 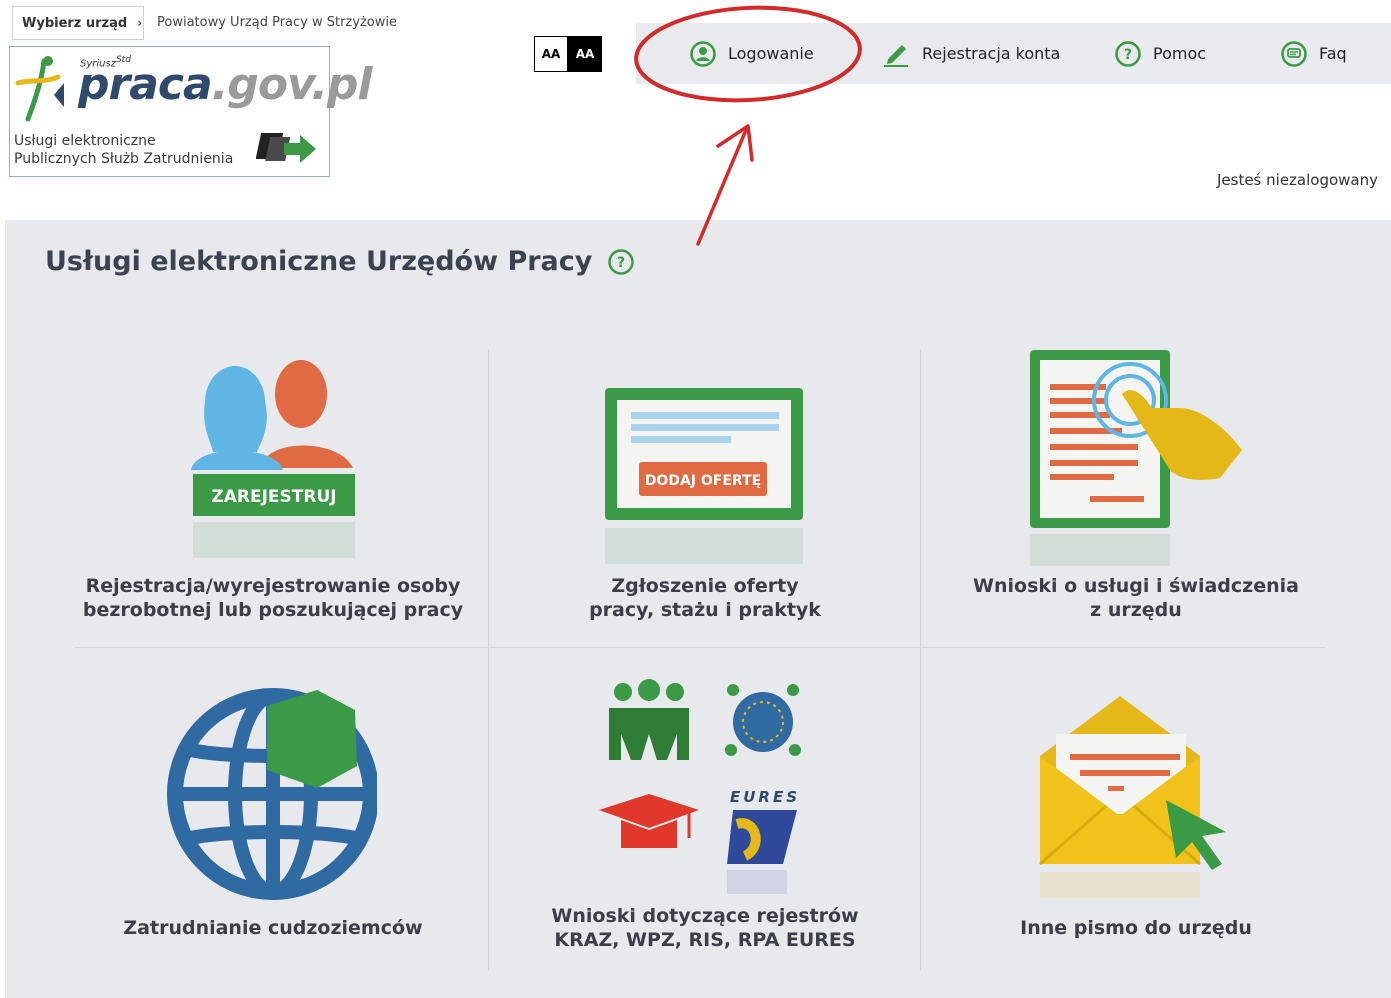 I want to click on nav-register-link: Rejestracja konta, so click(x=971, y=53).